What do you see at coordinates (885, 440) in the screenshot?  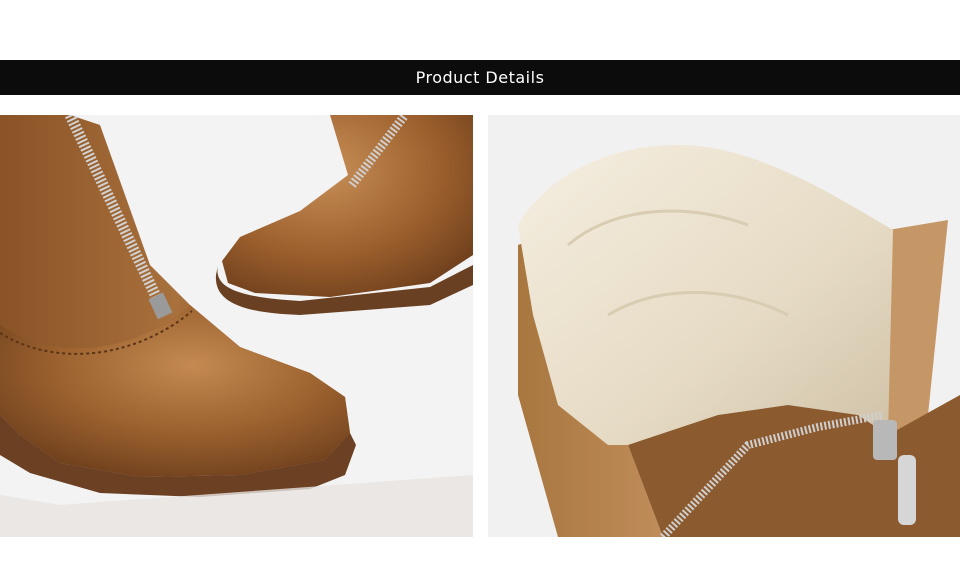 I see `zipper-slider` at bounding box center [885, 440].